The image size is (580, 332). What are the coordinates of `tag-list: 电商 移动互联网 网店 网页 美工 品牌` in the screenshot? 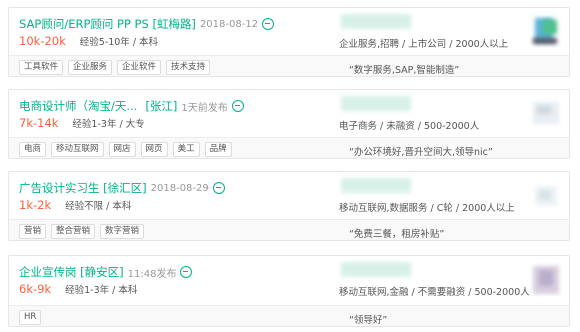 It's located at (125, 149).